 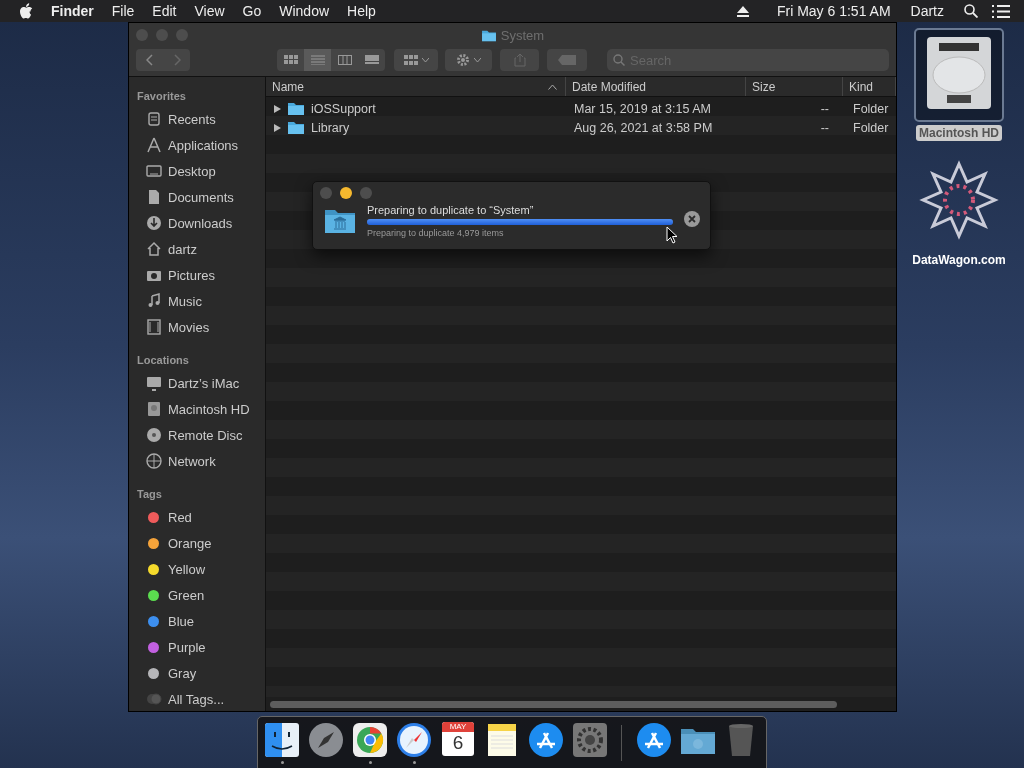 I want to click on menu-item: Edit, so click(x=164, y=11).